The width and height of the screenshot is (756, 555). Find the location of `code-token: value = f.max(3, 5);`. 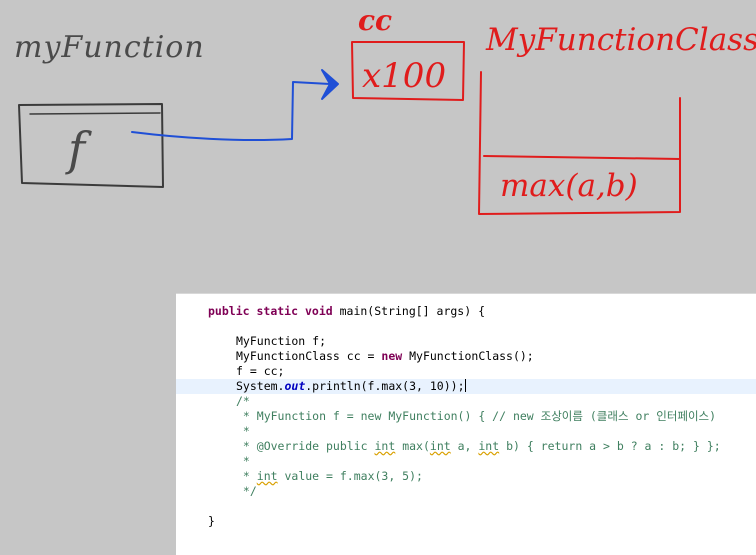

code-token: value = f.max(3, 5); is located at coordinates (350, 476).